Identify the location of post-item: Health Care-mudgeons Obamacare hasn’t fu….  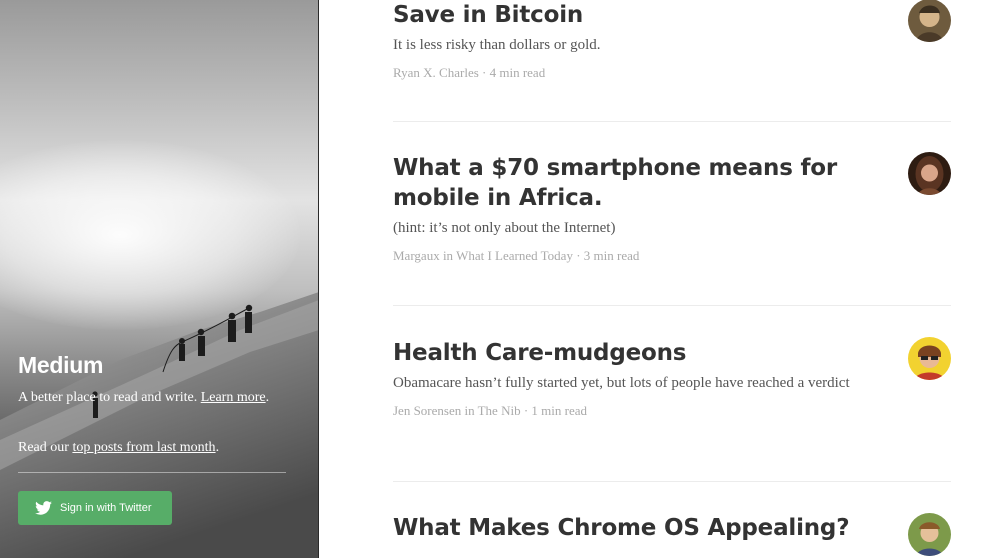
(672, 379).